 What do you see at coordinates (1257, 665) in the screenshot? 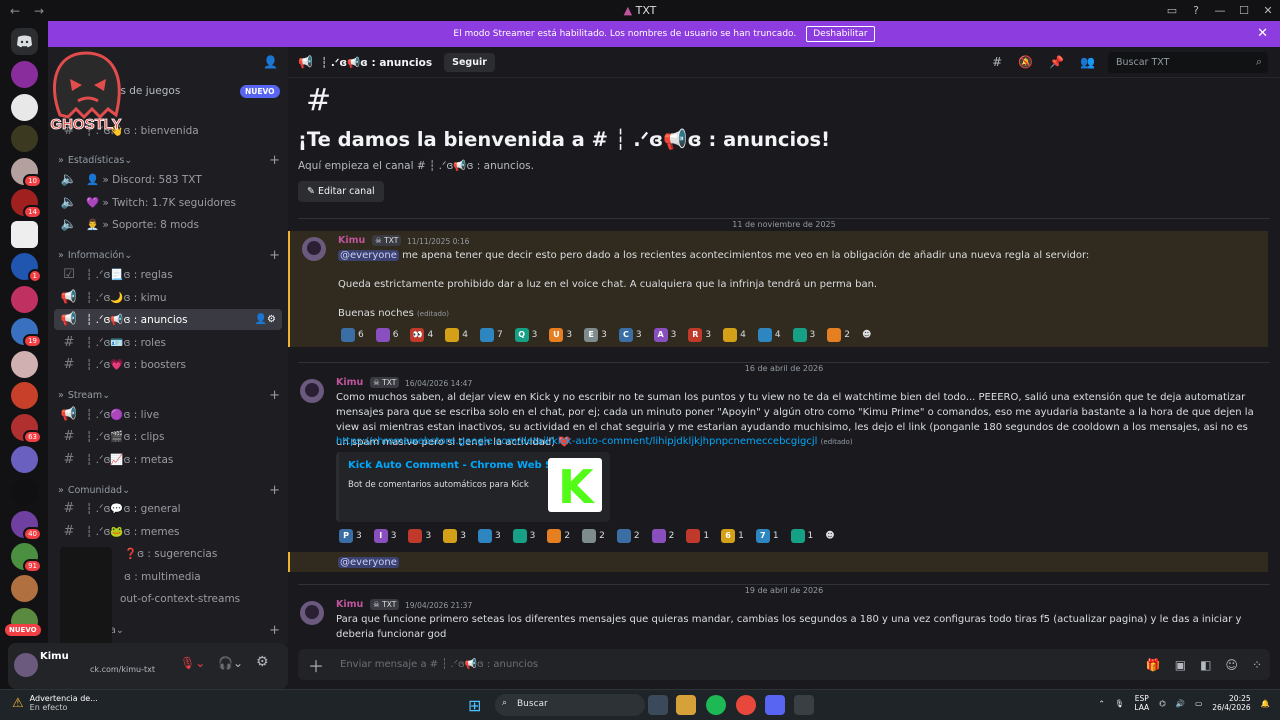
I see `apps-icon: ⁘` at bounding box center [1257, 665].